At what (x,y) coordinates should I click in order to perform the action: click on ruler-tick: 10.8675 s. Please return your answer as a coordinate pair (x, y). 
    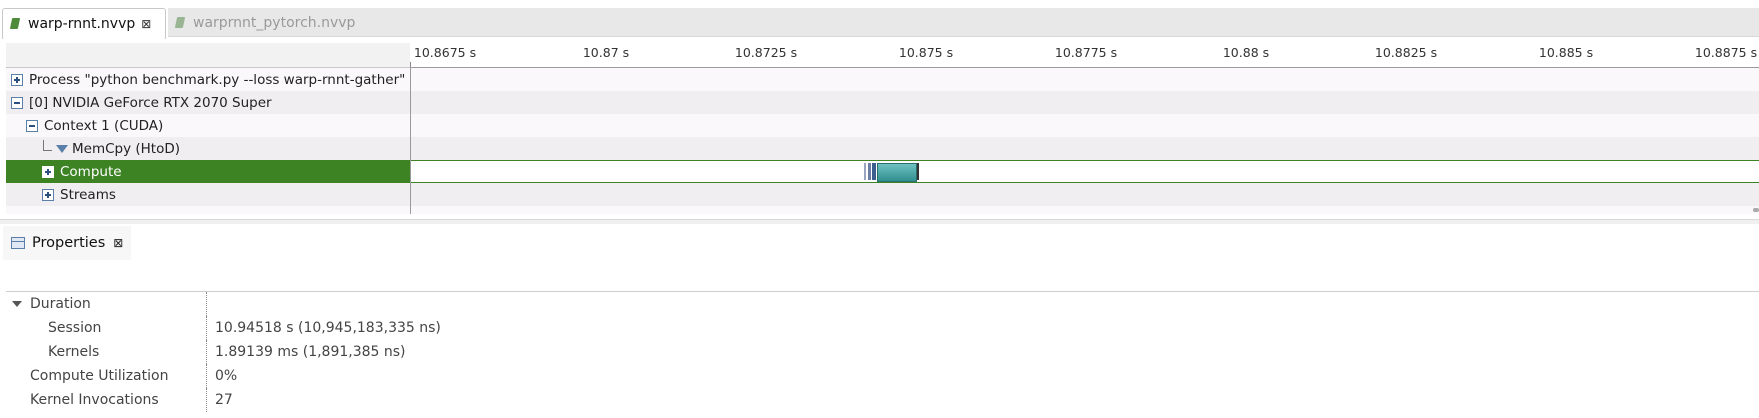
    Looking at the image, I should click on (445, 52).